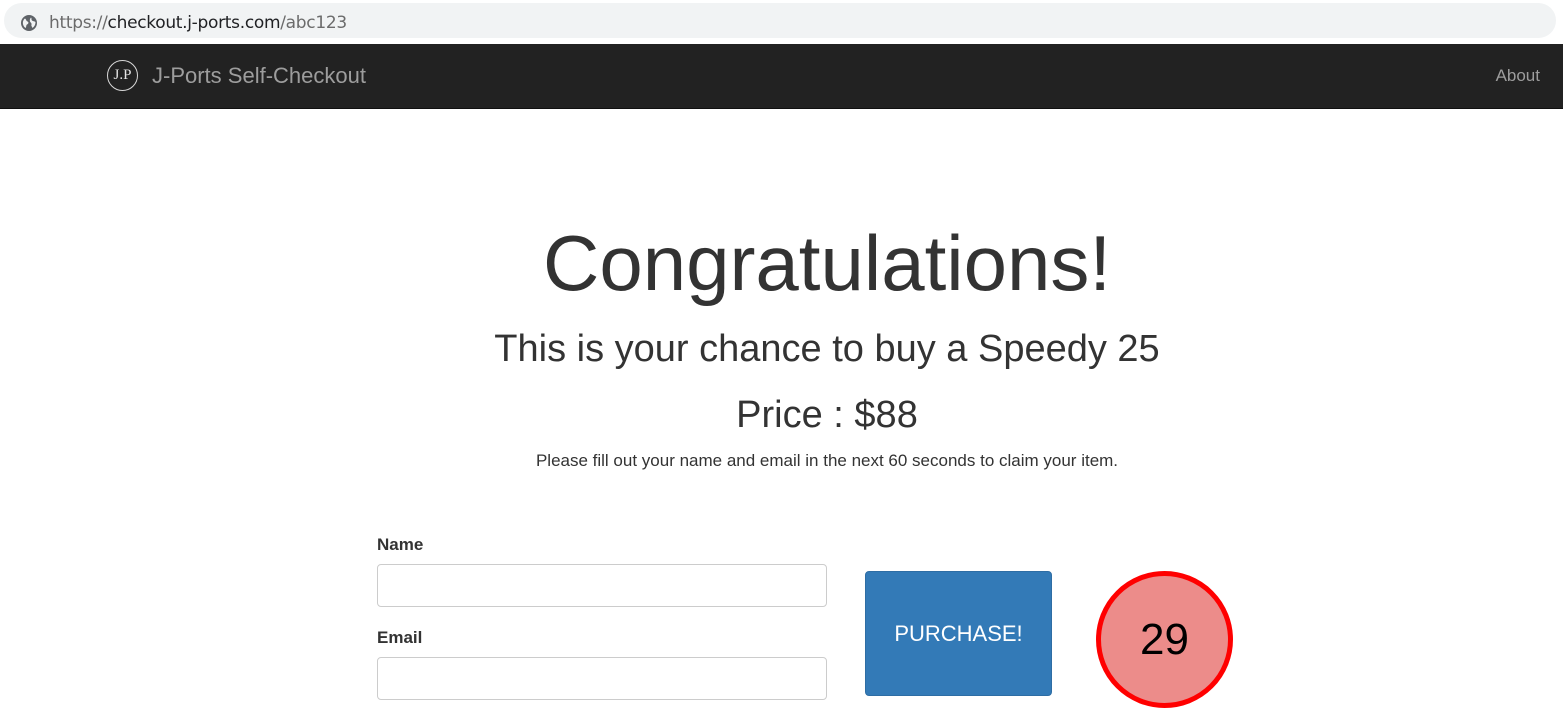  What do you see at coordinates (826, 263) in the screenshot?
I see `page-heading: Congratulations!` at bounding box center [826, 263].